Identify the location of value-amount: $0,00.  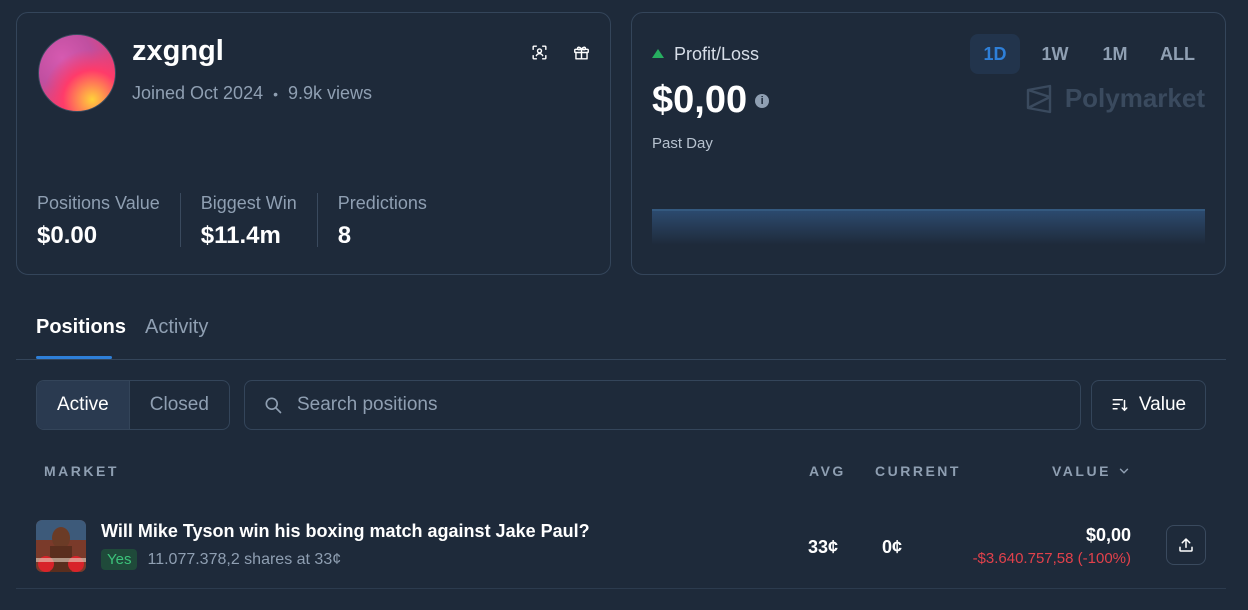
(1108, 535).